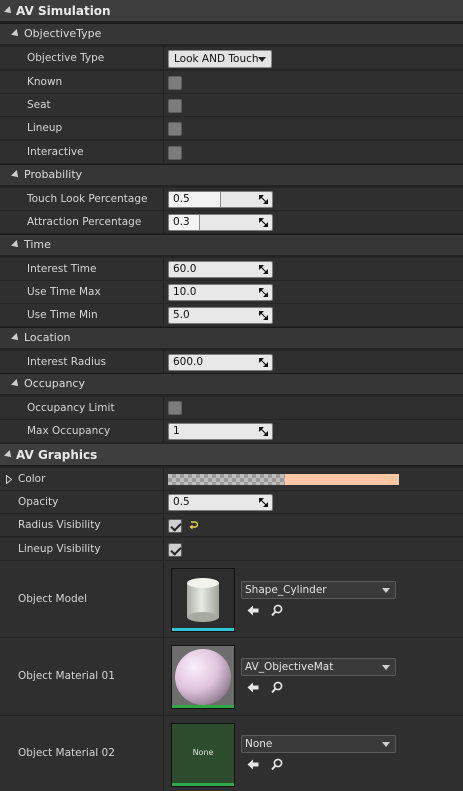  Describe the element at coordinates (220, 199) in the screenshot. I see `touch-look-percentage-slider: 0.5` at that location.